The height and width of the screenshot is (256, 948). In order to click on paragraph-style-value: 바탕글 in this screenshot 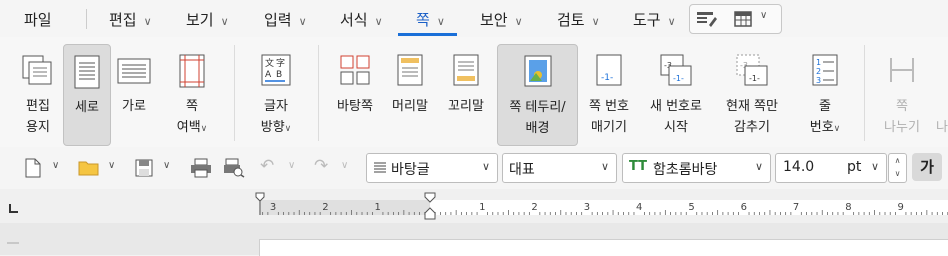, I will do `click(410, 170)`.